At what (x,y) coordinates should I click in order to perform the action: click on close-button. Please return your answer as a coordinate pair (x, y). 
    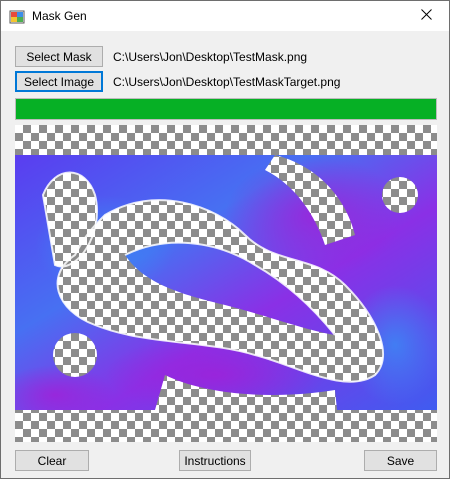
    Looking at the image, I should click on (426, 16).